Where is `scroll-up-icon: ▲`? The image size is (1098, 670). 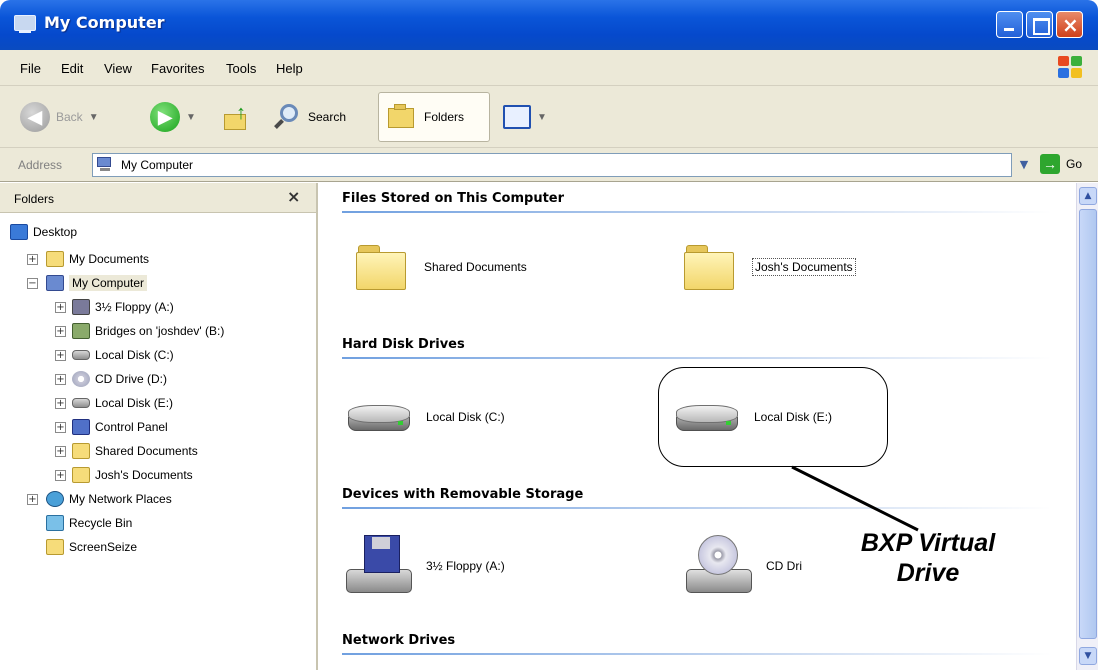 scroll-up-icon: ▲ is located at coordinates (1088, 196).